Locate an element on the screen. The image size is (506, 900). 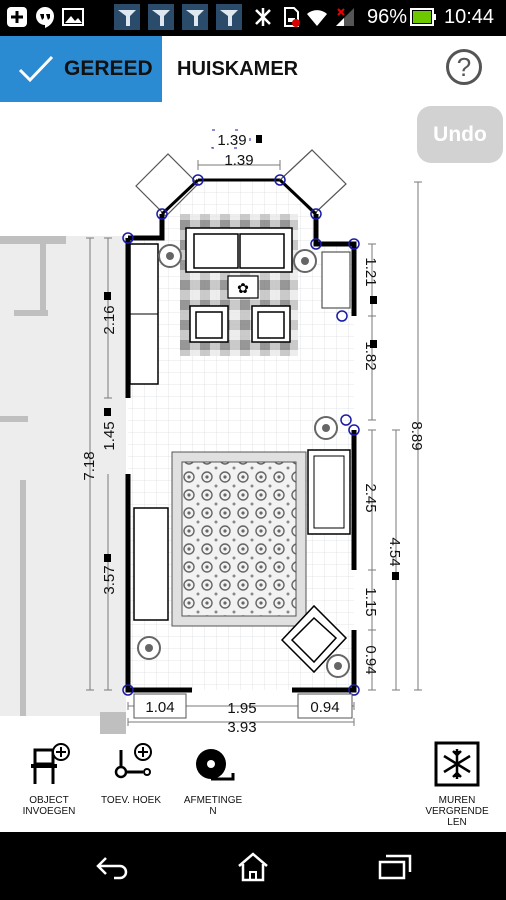
help-icon: ? is located at coordinates (464, 66).